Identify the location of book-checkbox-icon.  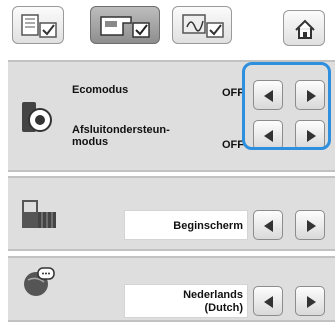
(39, 26).